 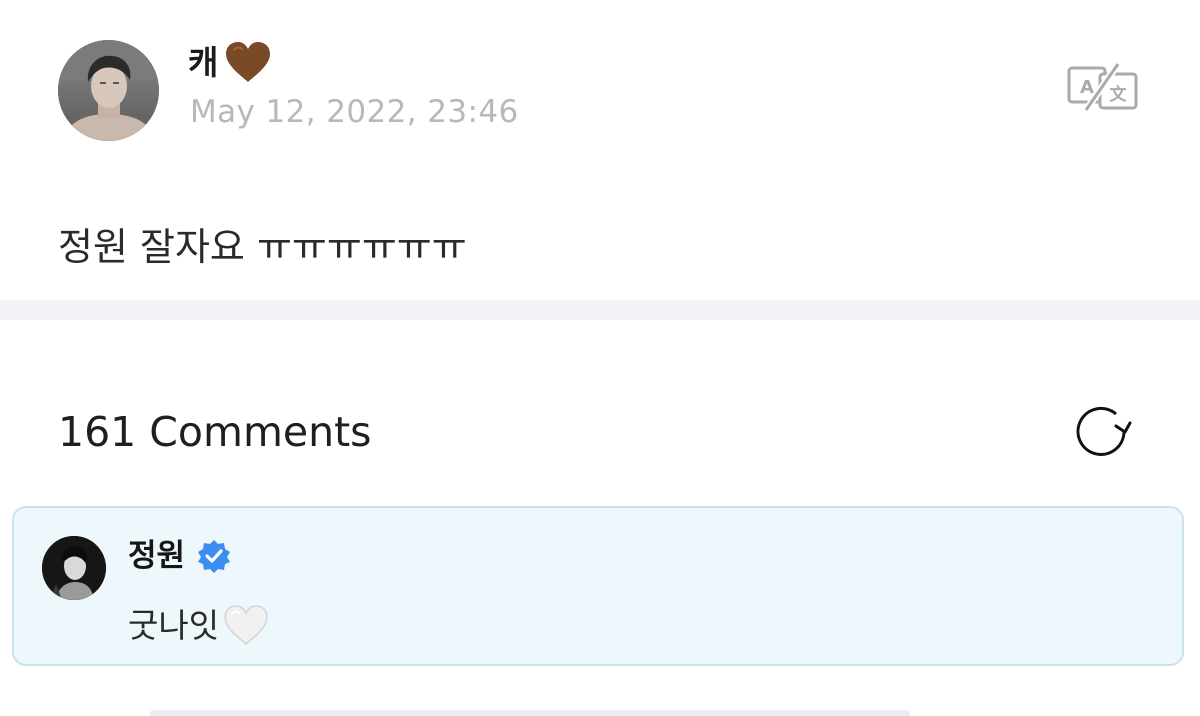 I want to click on white-heart-icon, so click(x=246, y=625).